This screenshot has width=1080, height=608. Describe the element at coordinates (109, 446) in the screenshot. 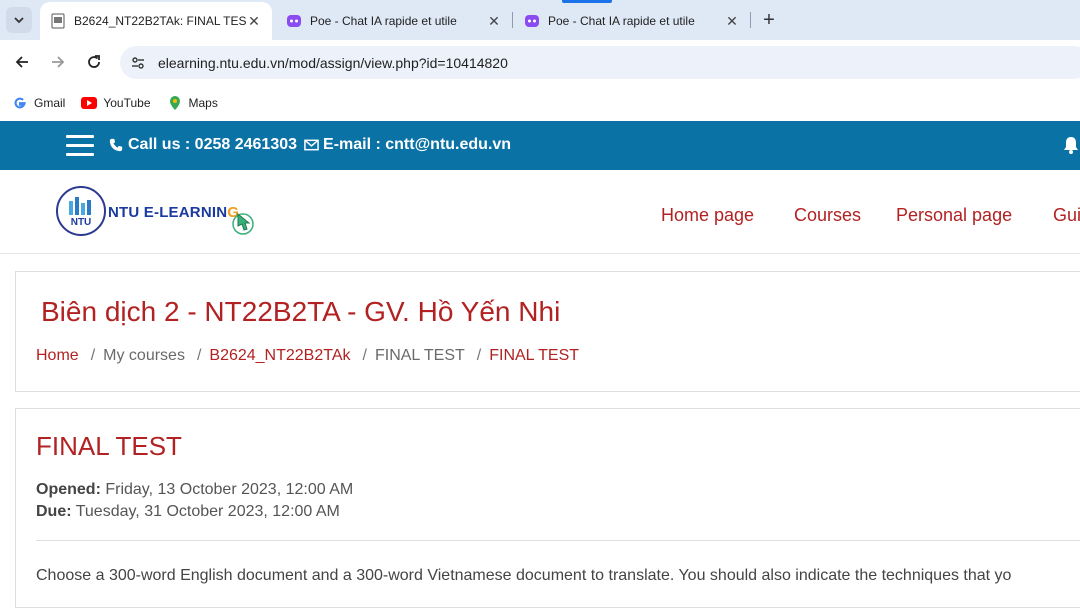

I see `assignment-title: FINAL TEST` at that location.